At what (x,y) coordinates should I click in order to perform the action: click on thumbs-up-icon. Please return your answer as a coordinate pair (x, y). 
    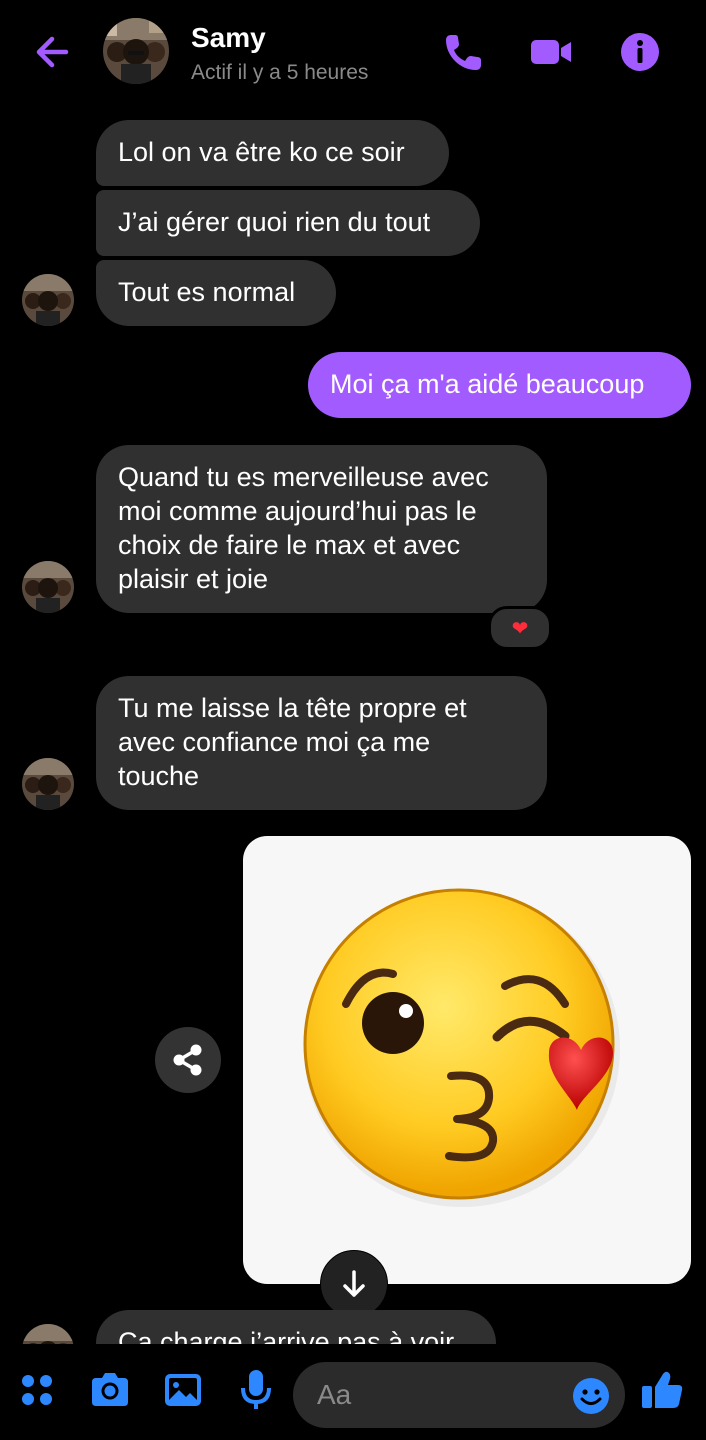
    Looking at the image, I should click on (662, 1390).